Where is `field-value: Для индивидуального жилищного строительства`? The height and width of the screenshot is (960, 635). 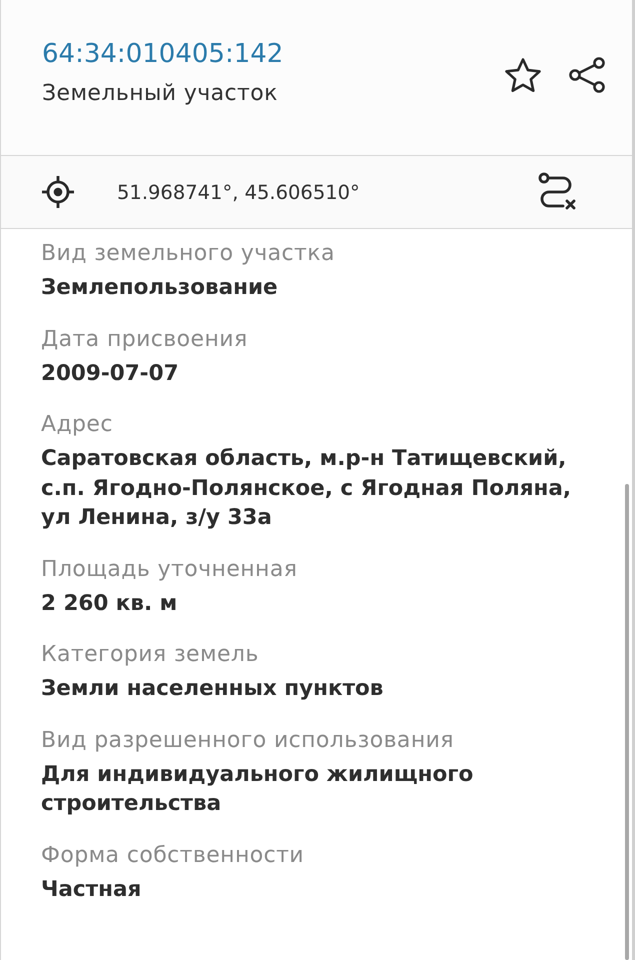 field-value: Для индивидуального жилищного строительства is located at coordinates (257, 789).